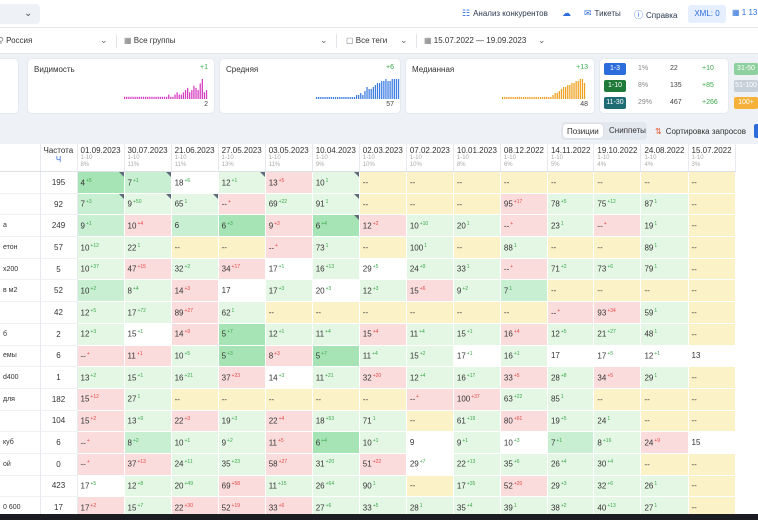 The image size is (758, 520). What do you see at coordinates (336, 158) in the screenshot?
I see `date-column-header: 10.04.2023 1-10 9%` at bounding box center [336, 158].